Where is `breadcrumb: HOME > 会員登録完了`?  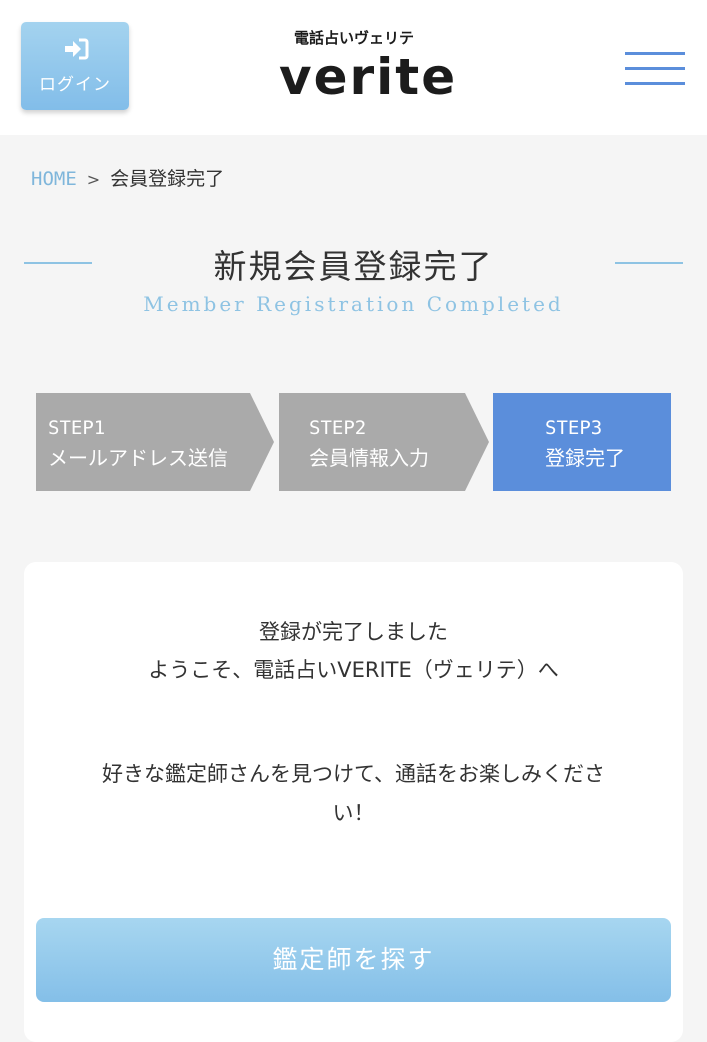
breadcrumb: HOME > 会員登録完了 is located at coordinates (127, 179).